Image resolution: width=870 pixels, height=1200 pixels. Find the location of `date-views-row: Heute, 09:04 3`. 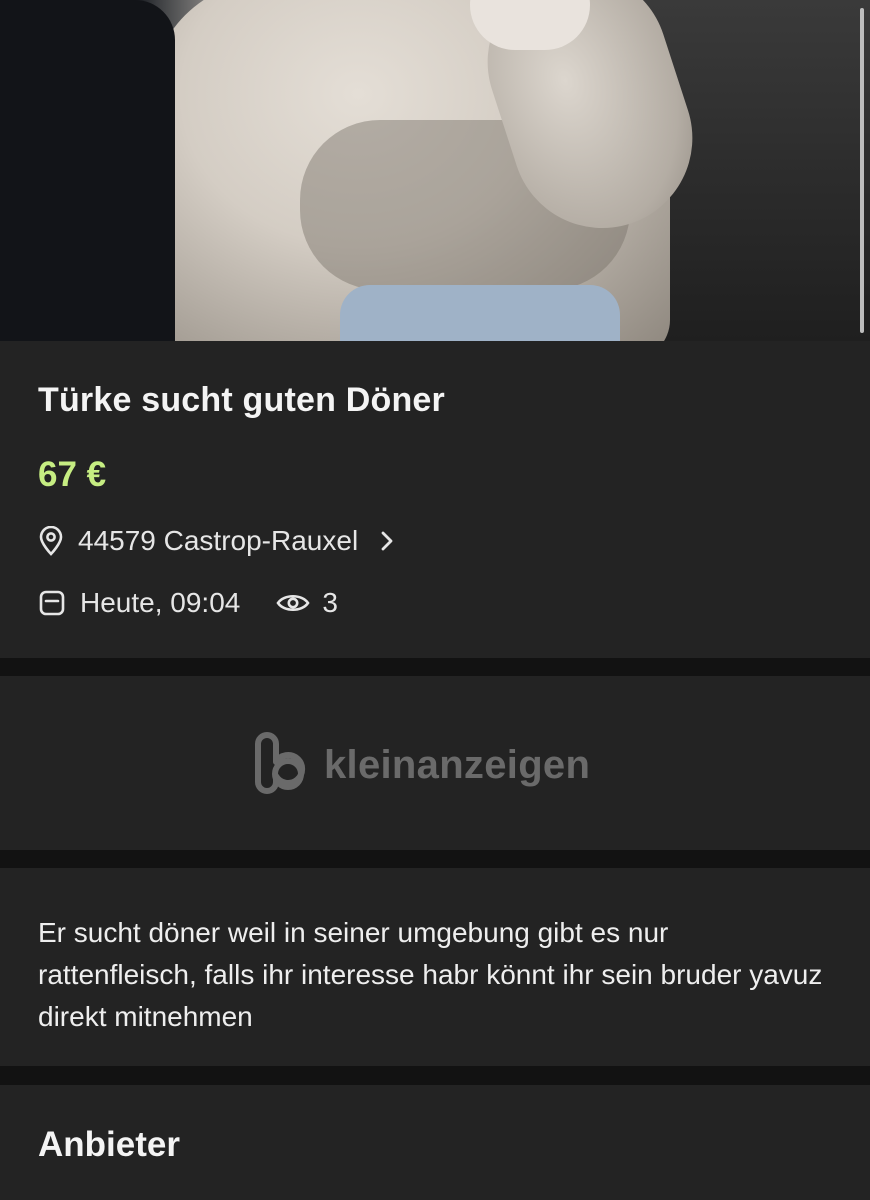

date-views-row: Heute, 09:04 3 is located at coordinates (188, 603).